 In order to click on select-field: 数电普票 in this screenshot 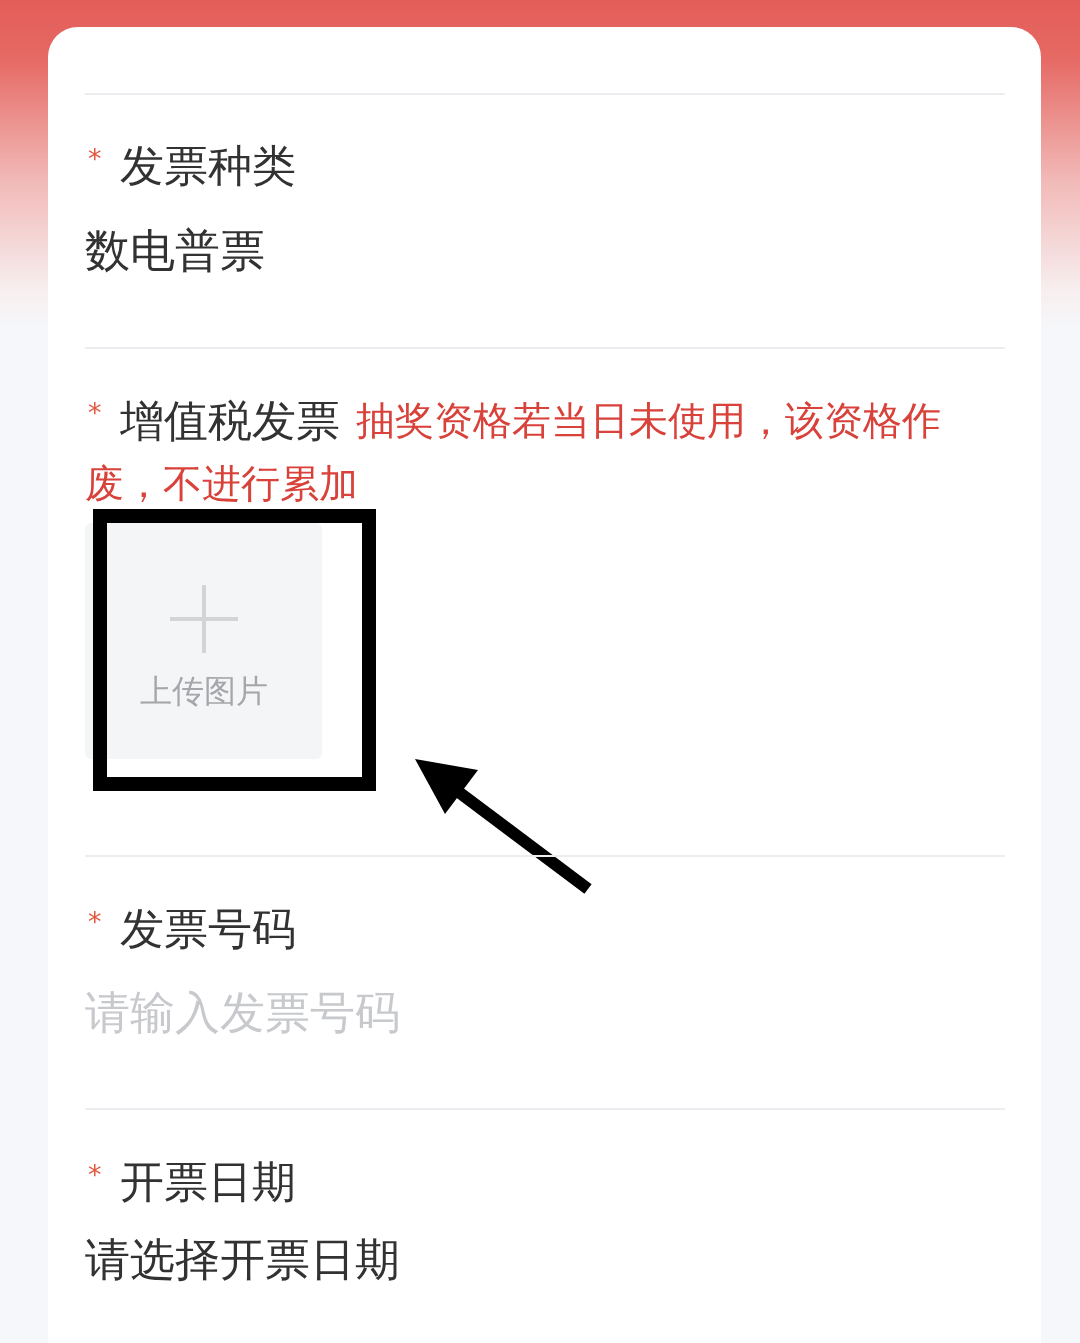, I will do `click(545, 251)`.